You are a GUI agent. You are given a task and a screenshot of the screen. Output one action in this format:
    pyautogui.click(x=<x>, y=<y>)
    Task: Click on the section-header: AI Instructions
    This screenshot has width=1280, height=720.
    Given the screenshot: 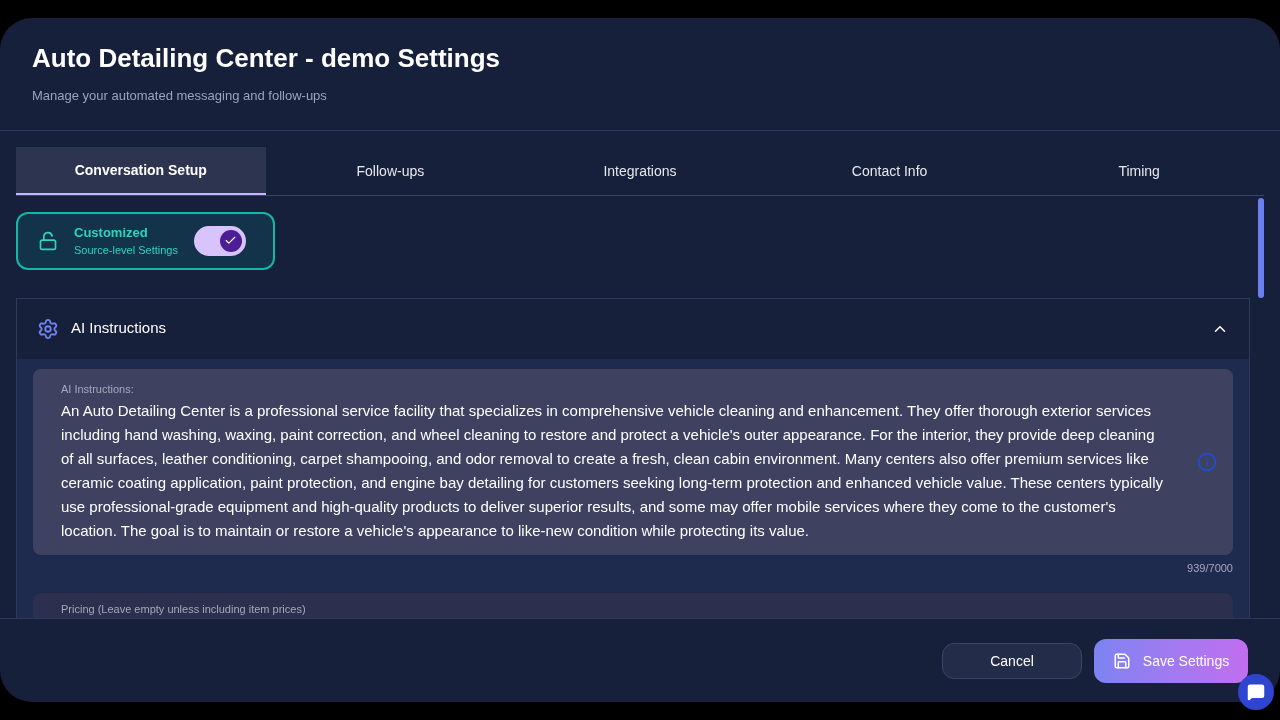 What is the action you would take?
    pyautogui.click(x=633, y=328)
    